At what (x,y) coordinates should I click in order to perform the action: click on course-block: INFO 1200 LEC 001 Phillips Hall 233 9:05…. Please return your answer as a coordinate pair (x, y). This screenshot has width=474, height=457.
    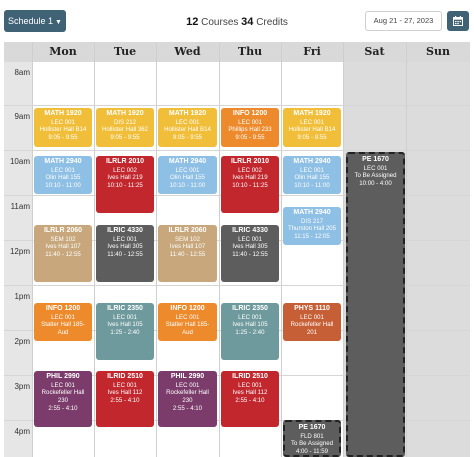
    Looking at the image, I should click on (250, 127).